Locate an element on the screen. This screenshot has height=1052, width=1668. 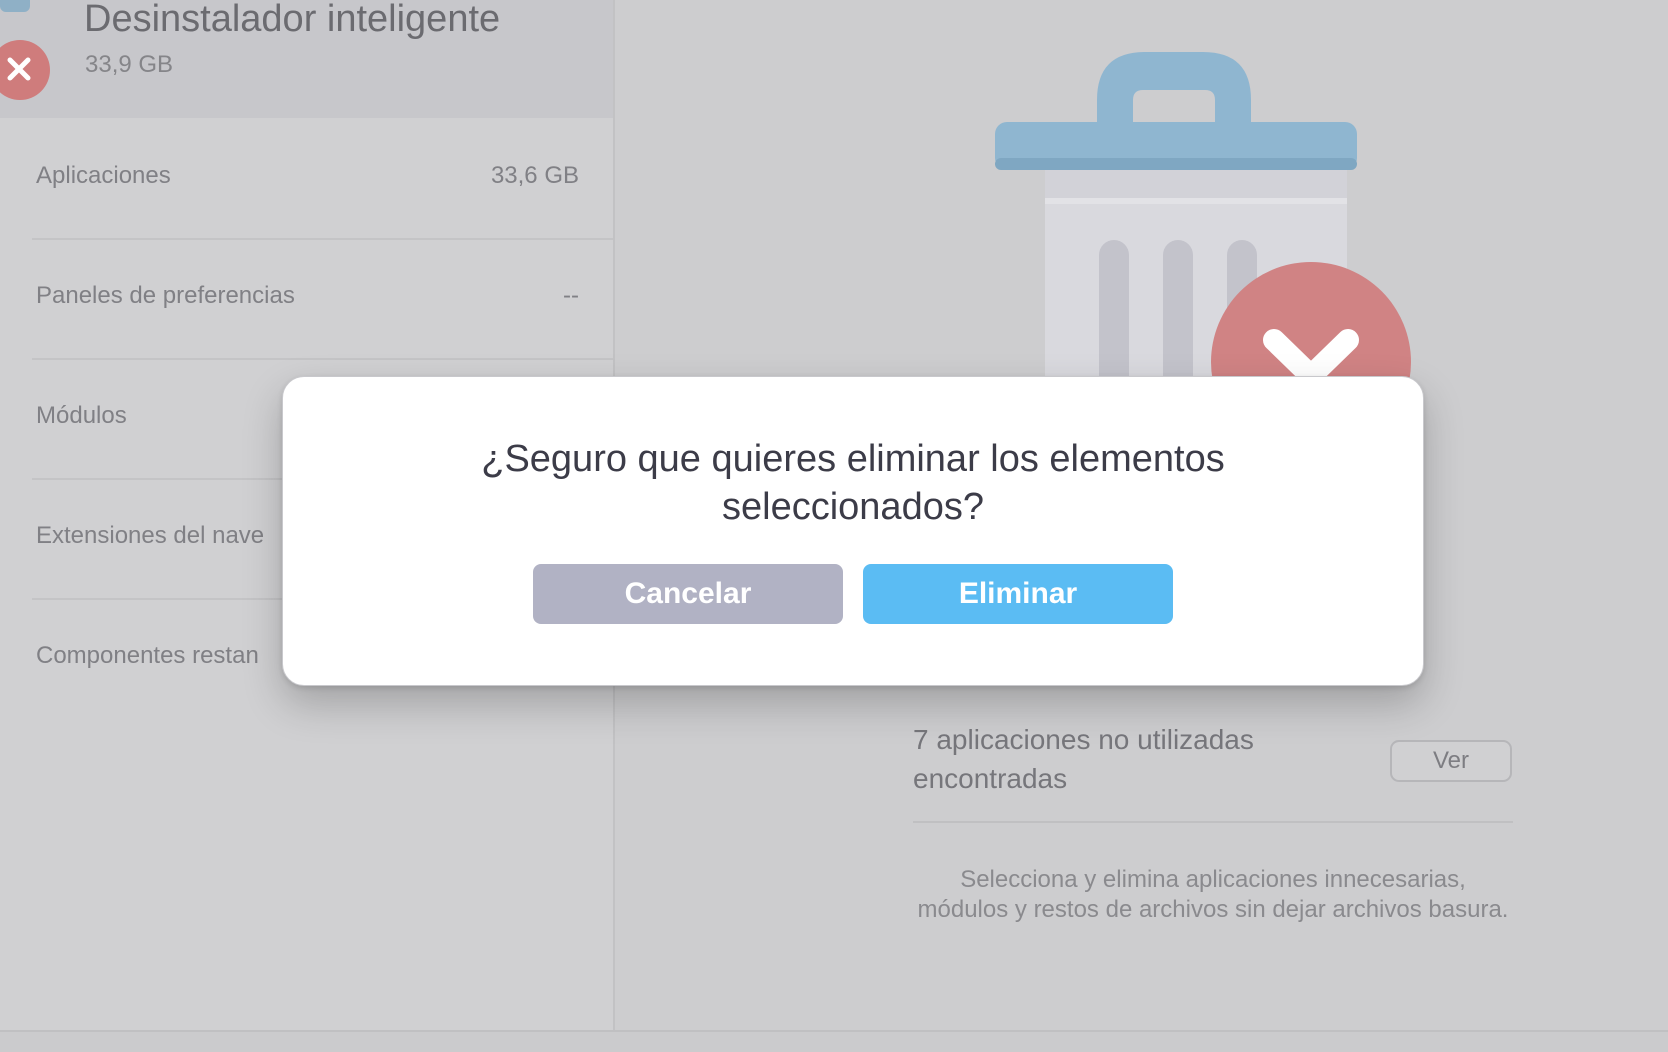
category-size: 33,6 GB is located at coordinates (534, 175).